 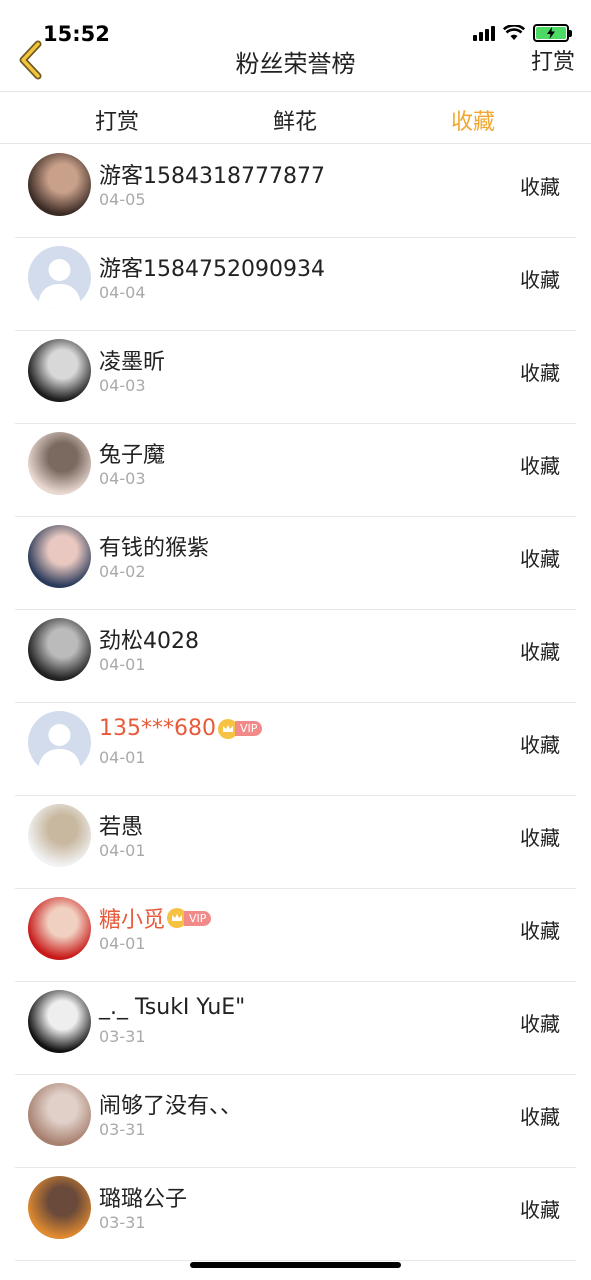 I want to click on user-name: _._ TsukI YuE", so click(x=172, y=1007).